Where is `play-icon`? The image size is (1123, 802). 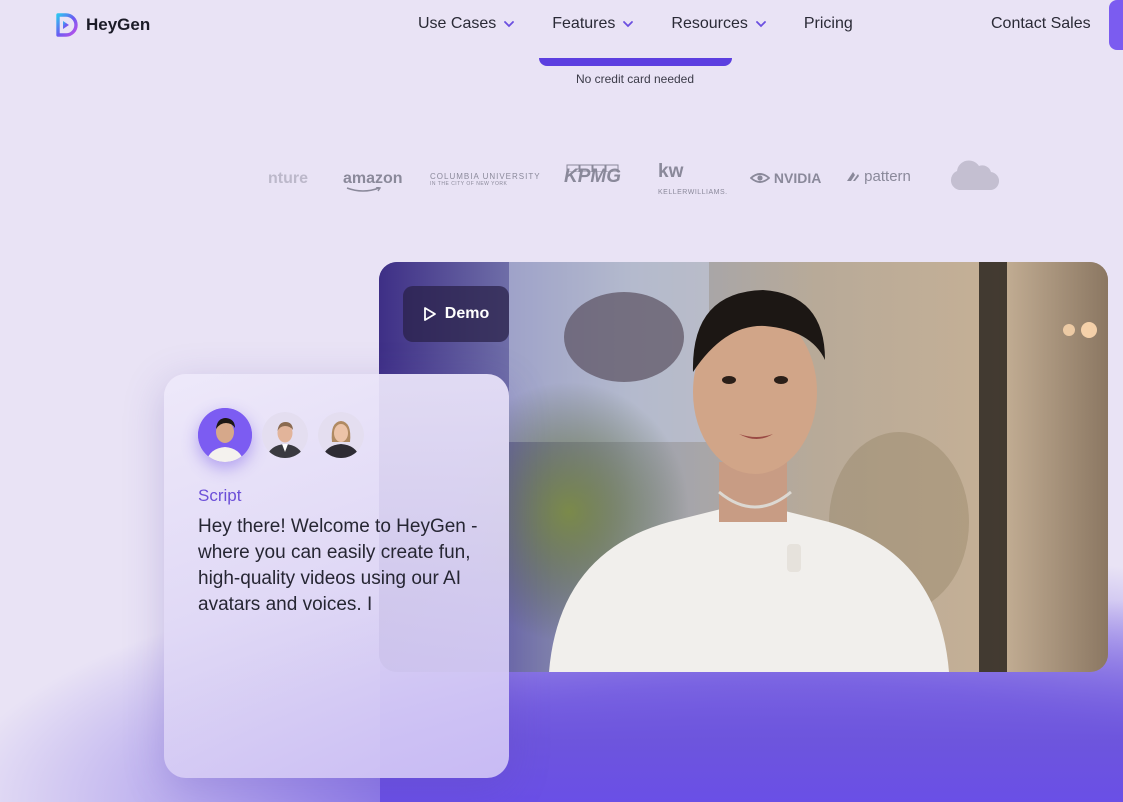 play-icon is located at coordinates (429, 314).